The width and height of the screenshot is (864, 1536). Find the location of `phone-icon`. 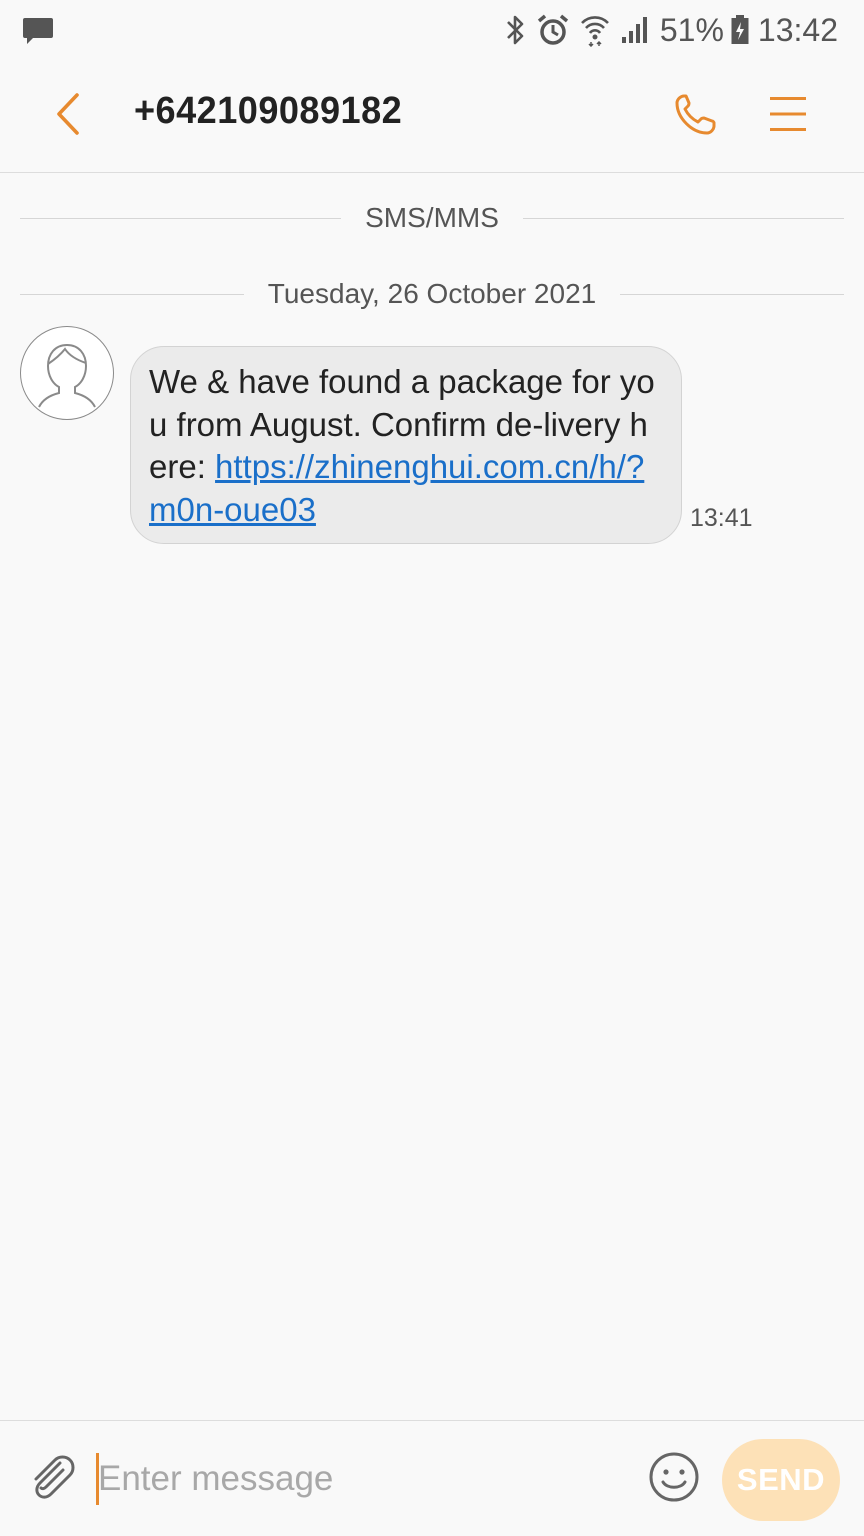

phone-icon is located at coordinates (696, 116).